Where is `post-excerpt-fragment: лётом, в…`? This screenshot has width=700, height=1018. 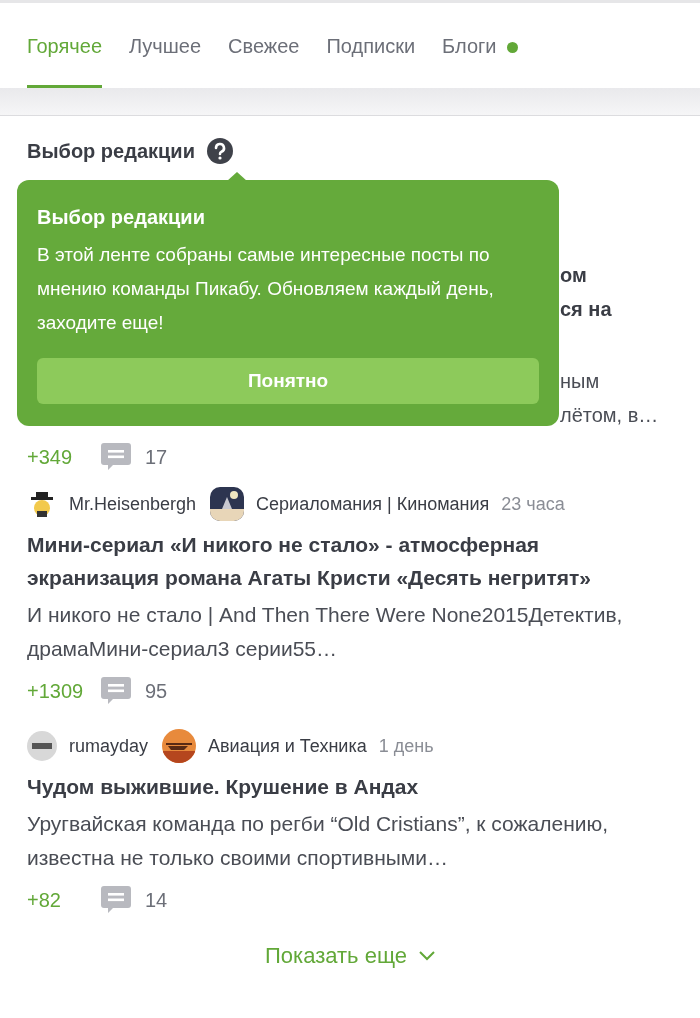
post-excerpt-fragment: лётом, в… is located at coordinates (609, 415).